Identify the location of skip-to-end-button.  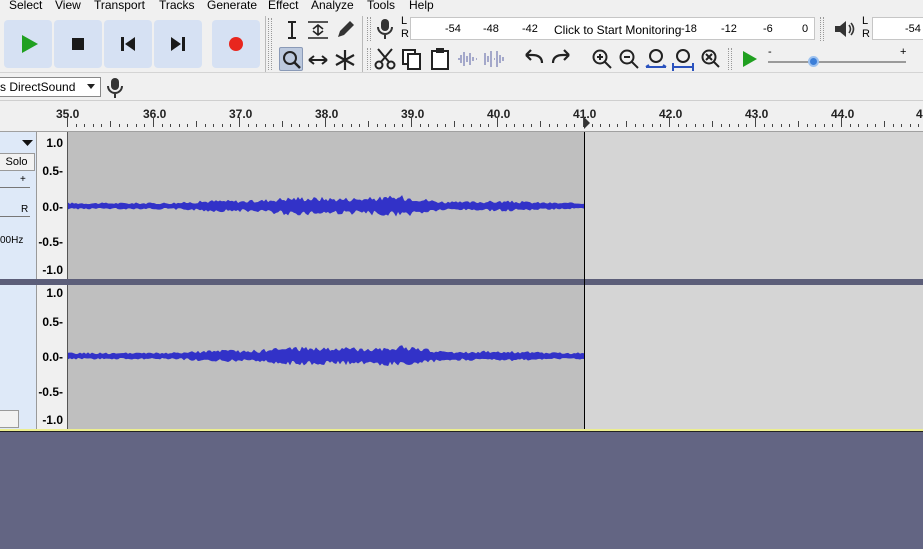
(178, 44).